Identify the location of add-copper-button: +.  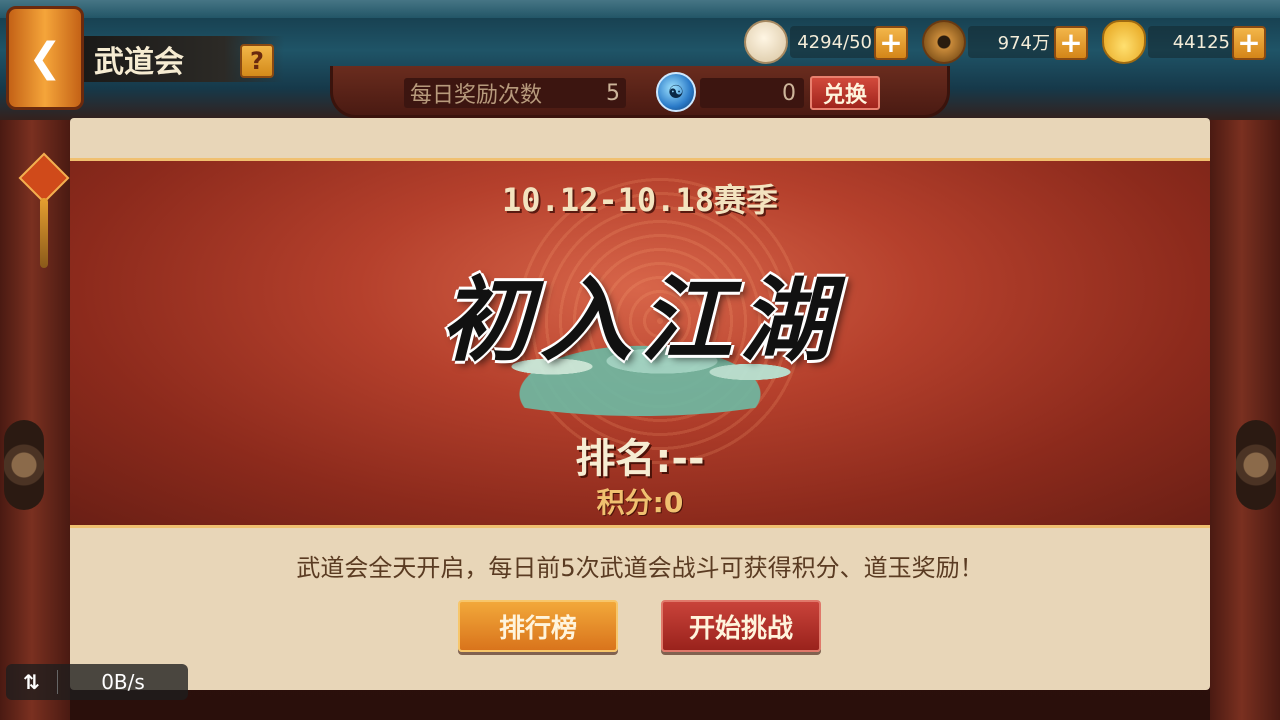
(1071, 43).